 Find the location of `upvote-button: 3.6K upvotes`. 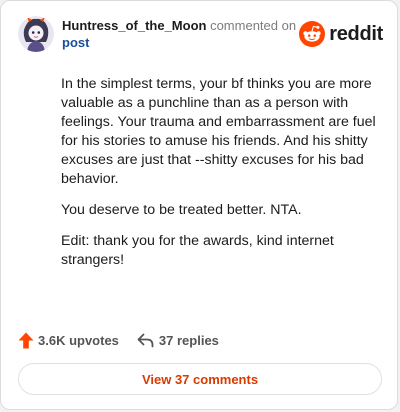

upvote-button: 3.6K upvotes is located at coordinates (68, 340).